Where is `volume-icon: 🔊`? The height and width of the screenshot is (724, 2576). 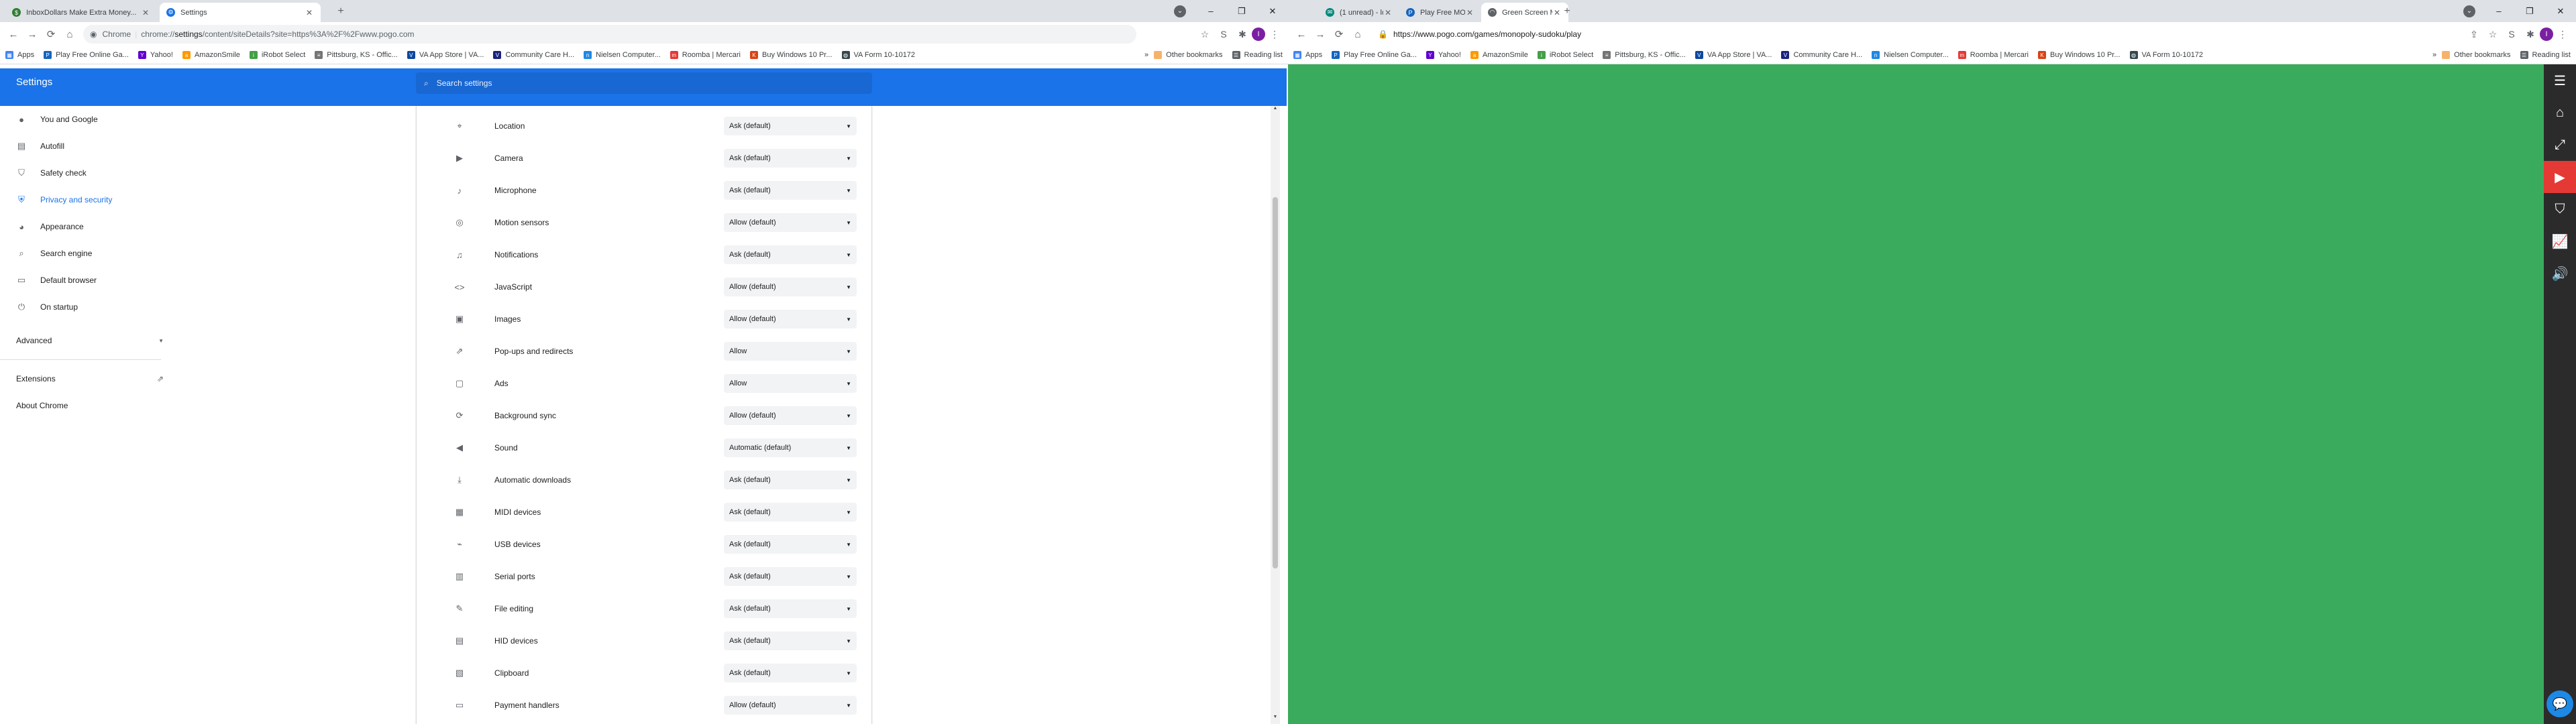
volume-icon: 🔊 is located at coordinates (2560, 273).